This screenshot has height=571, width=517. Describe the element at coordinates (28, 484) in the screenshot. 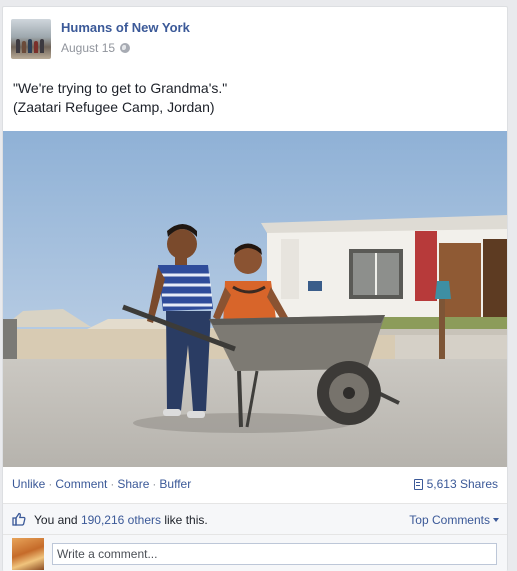

I see `unlike-link: Unlike` at that location.